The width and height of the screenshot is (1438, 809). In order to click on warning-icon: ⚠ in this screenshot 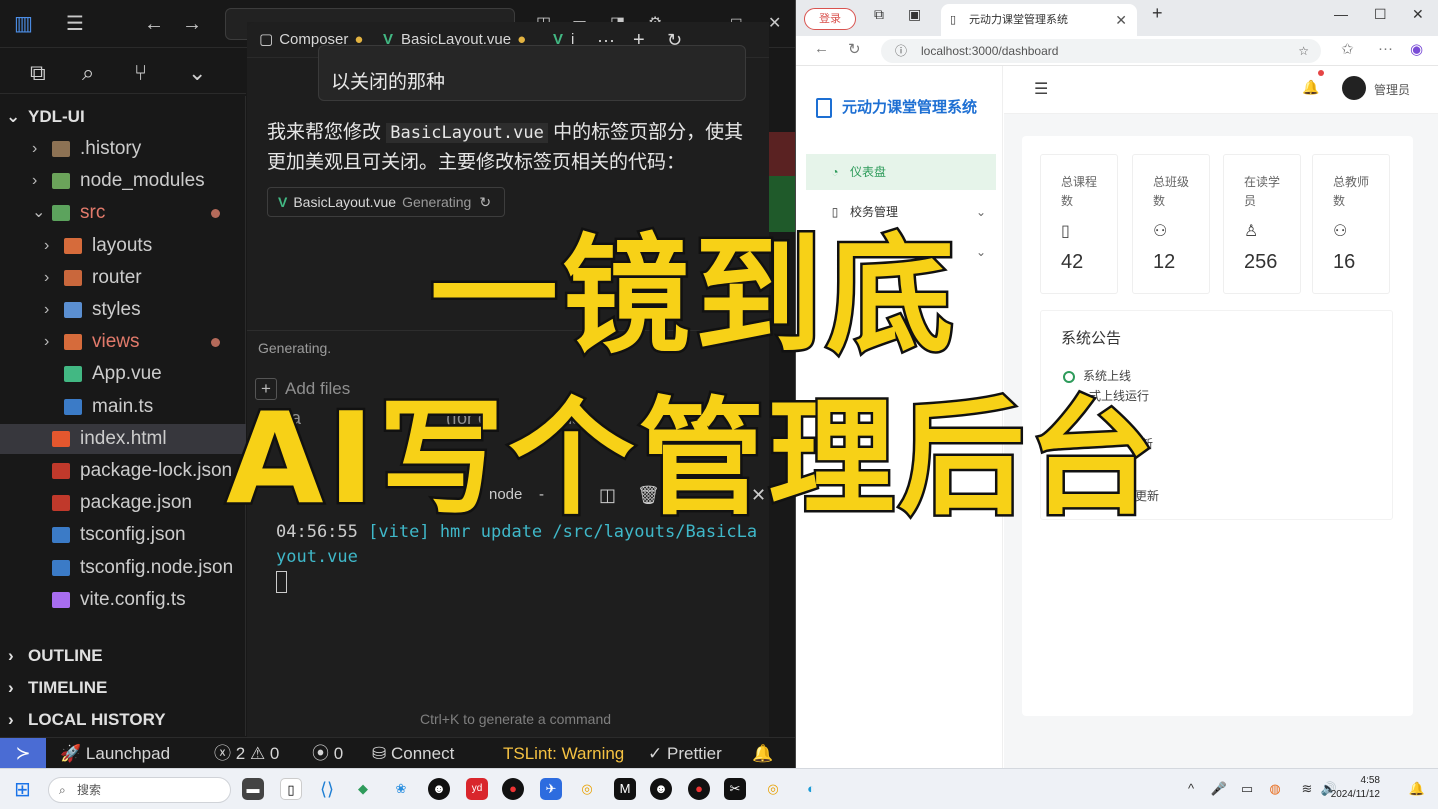, I will do `click(257, 753)`.